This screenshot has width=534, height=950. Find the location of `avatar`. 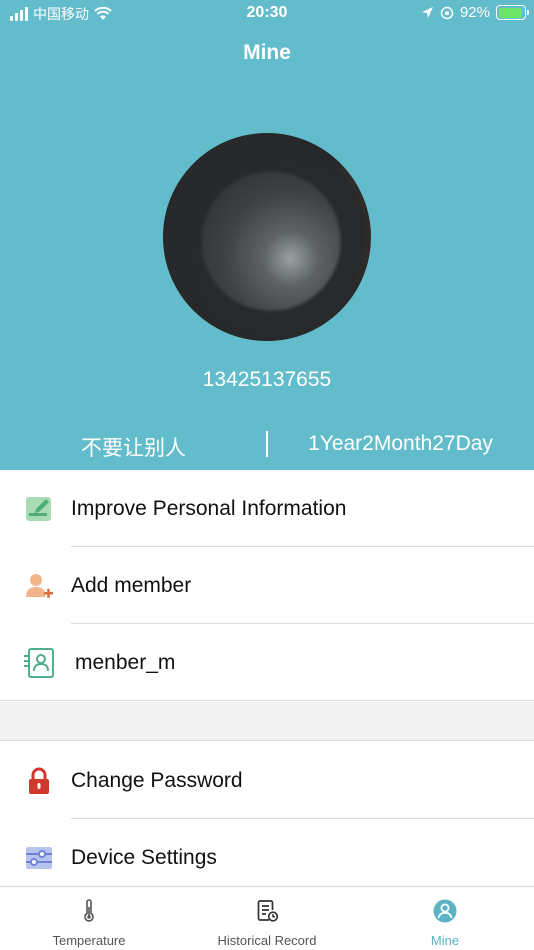

avatar is located at coordinates (267, 237).